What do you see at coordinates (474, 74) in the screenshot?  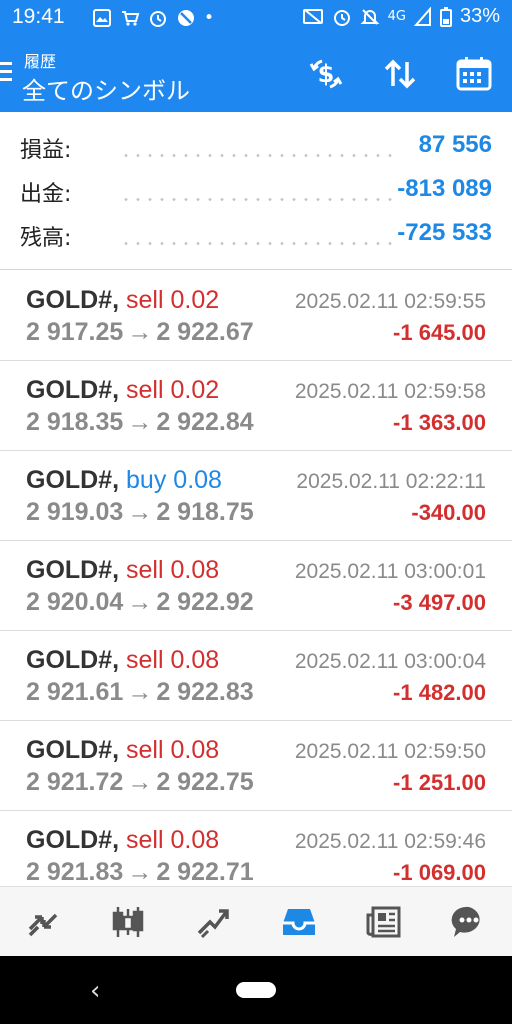 I see `calendar-icon` at bounding box center [474, 74].